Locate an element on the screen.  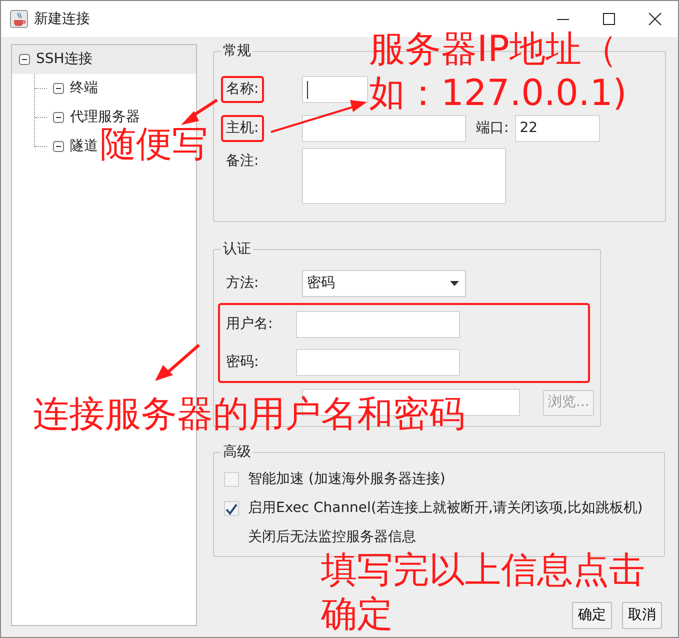
annotation-text: 填写完以上信息点击 is located at coordinates (483, 571).